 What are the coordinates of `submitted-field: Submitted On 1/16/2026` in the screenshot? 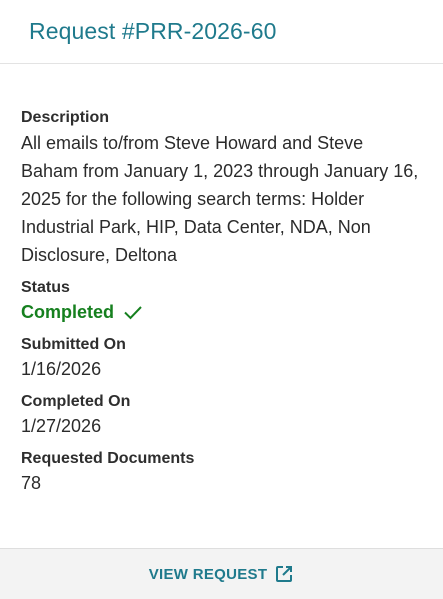 It's located at (221, 359).